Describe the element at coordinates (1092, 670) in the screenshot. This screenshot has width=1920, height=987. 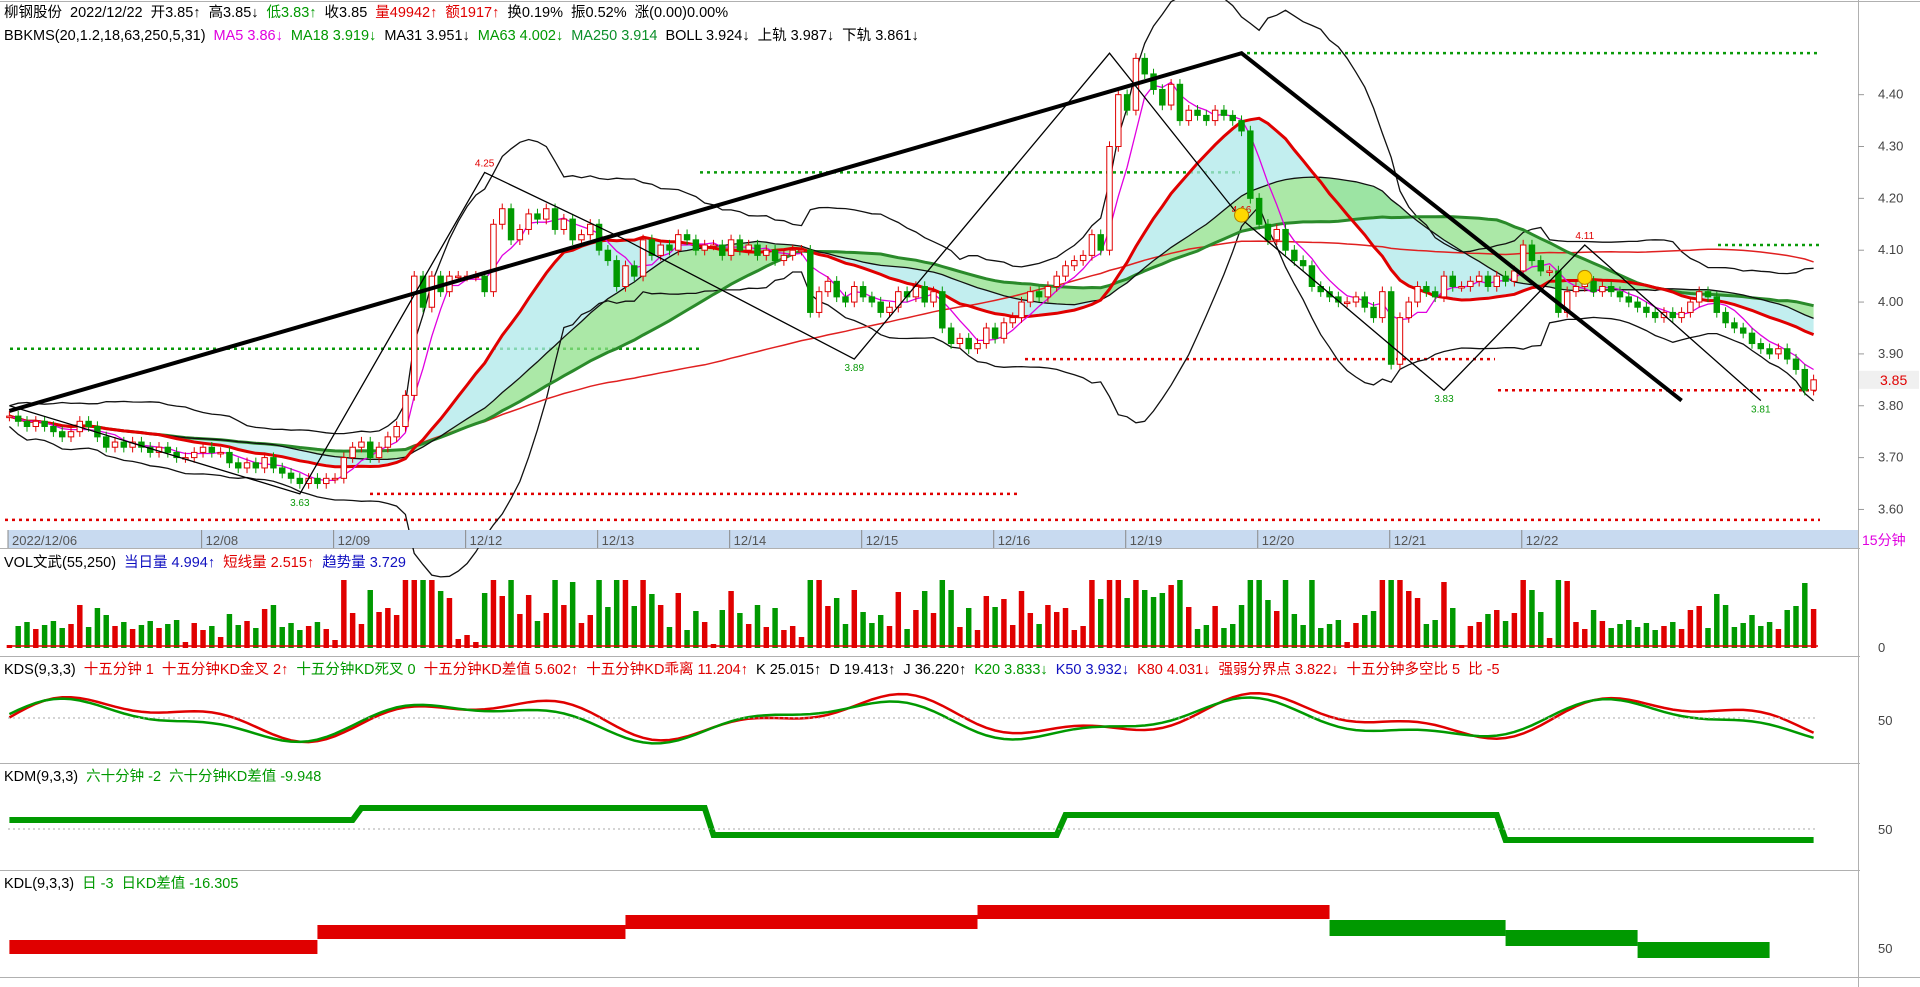
I see `kds-item: K50 3.932↓` at that location.